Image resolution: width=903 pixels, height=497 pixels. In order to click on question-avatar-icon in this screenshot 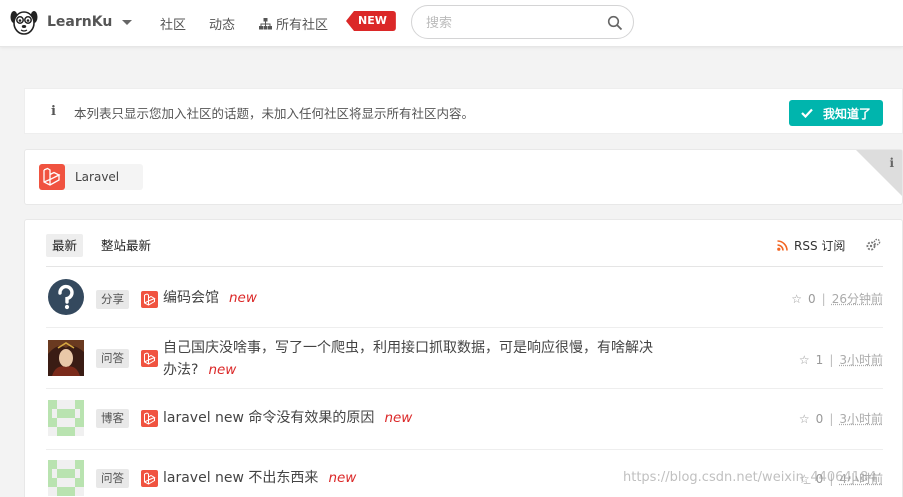, I will do `click(66, 297)`.